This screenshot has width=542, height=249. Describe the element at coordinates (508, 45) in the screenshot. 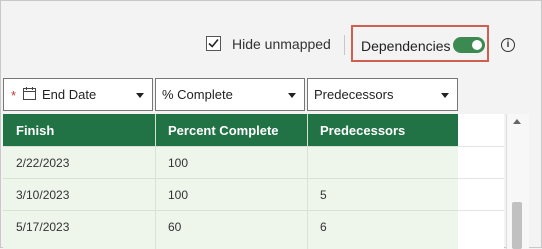

I see `info-icon: i` at that location.